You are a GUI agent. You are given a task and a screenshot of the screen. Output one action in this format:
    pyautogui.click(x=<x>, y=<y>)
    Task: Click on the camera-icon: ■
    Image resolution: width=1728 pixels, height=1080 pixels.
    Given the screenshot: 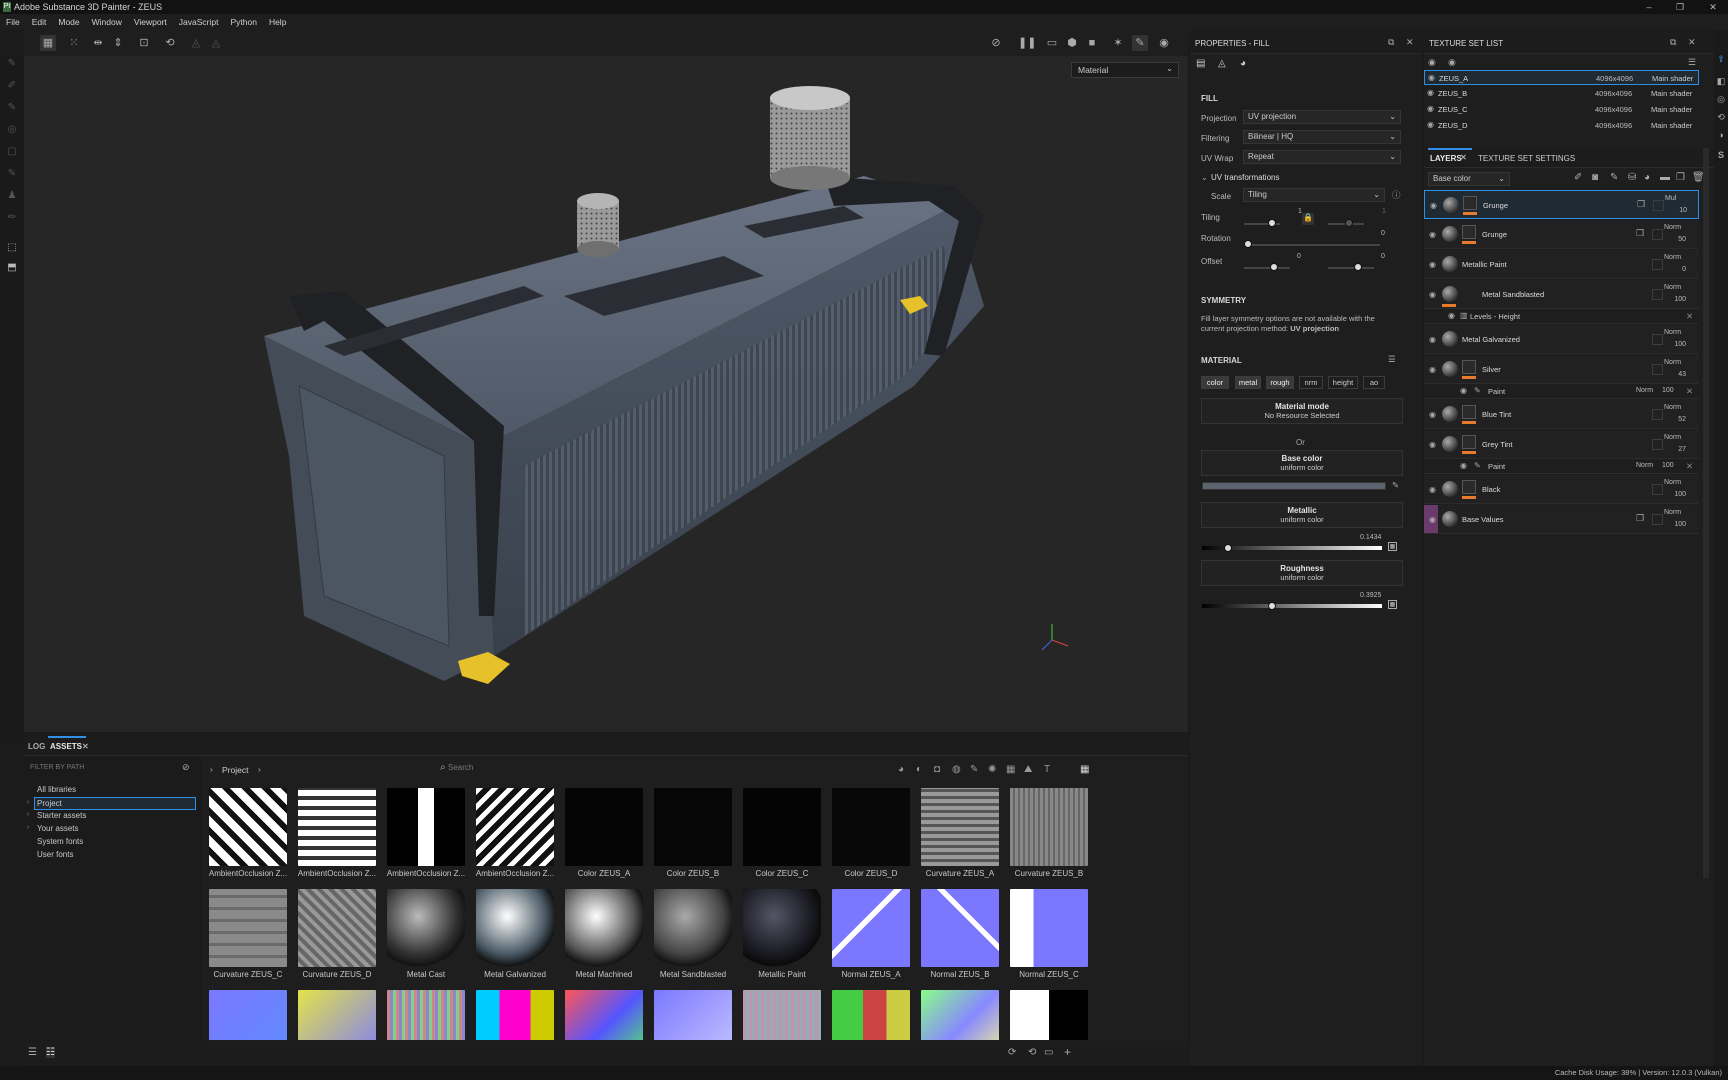 What is the action you would take?
    pyautogui.click(x=1092, y=43)
    